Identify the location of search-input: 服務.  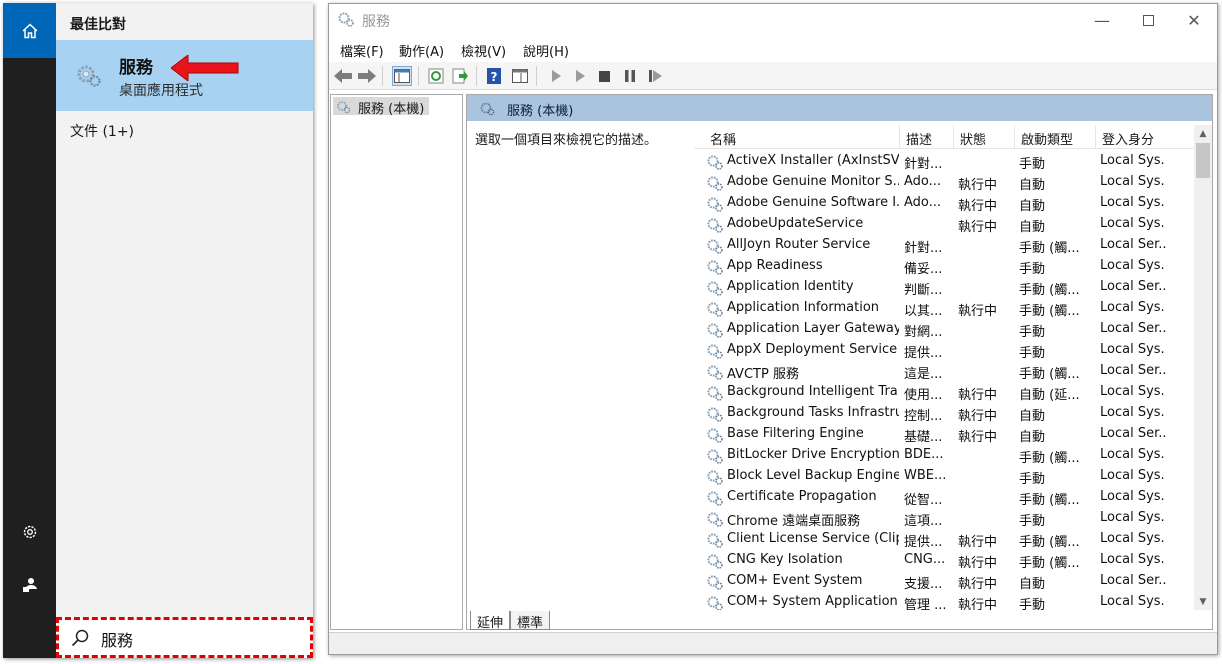
(117, 639).